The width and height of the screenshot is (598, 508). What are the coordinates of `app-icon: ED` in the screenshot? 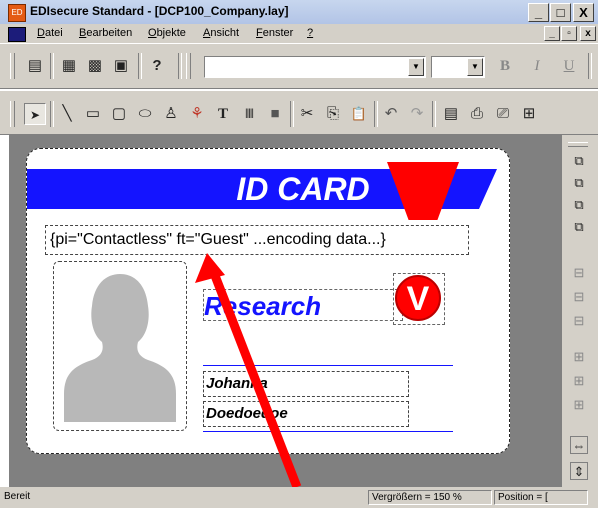 It's located at (17, 13).